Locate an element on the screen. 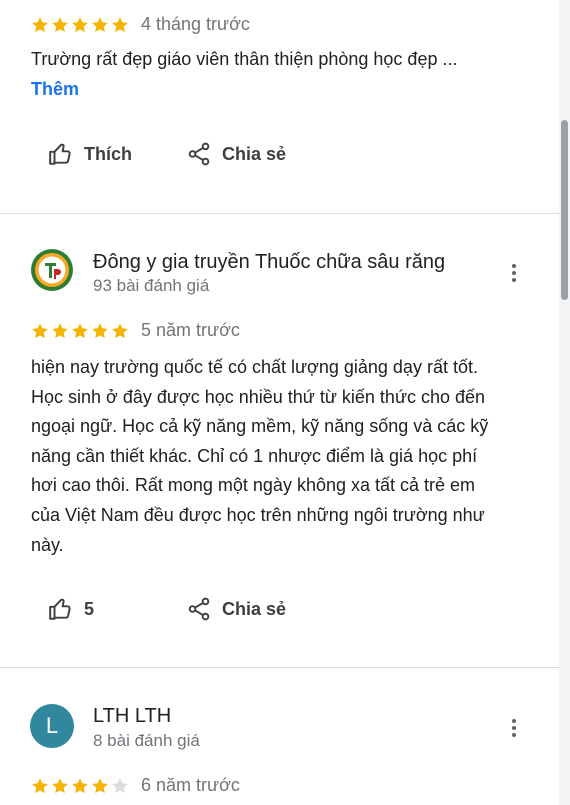  review-time: 6 năm trước is located at coordinates (190, 785).